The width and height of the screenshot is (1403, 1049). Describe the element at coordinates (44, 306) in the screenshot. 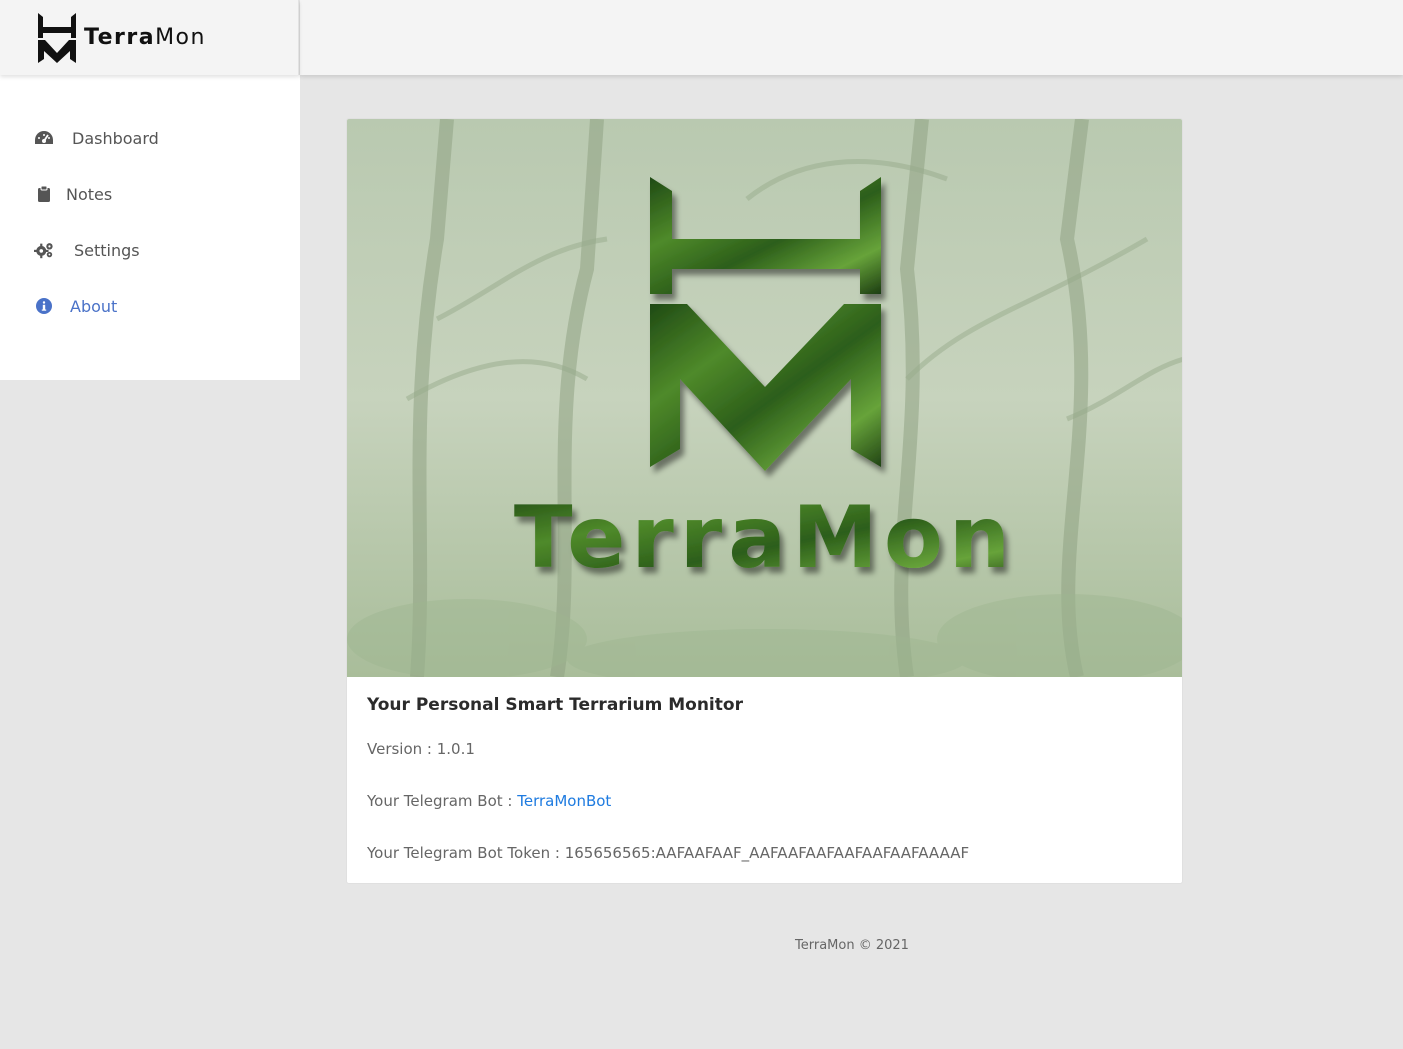

I see `info-circle-icon` at that location.